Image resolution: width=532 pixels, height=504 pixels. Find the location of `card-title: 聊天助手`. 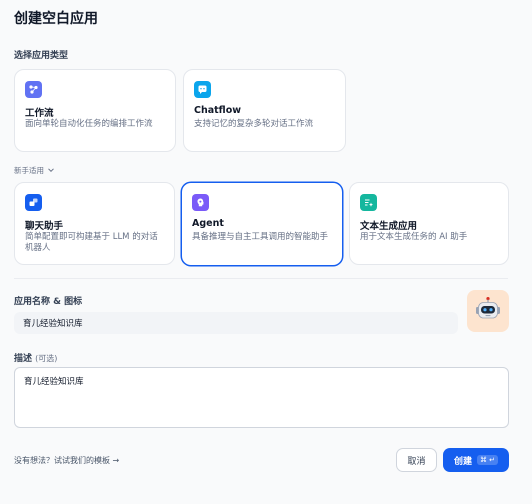

card-title: 聊天助手 is located at coordinates (44, 226).